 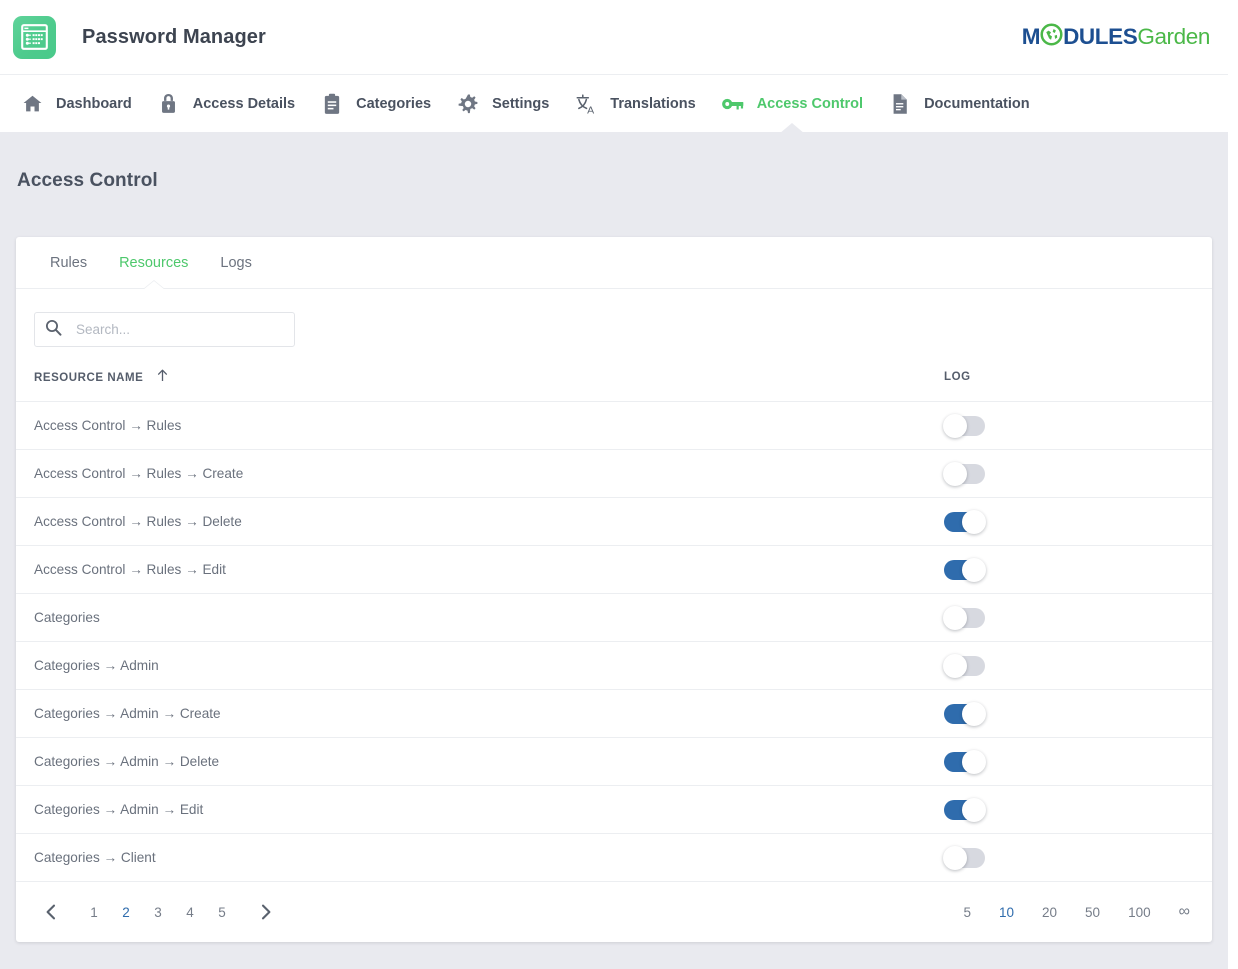 I want to click on nav-item-dashboard: Dashboard, so click(x=76, y=104).